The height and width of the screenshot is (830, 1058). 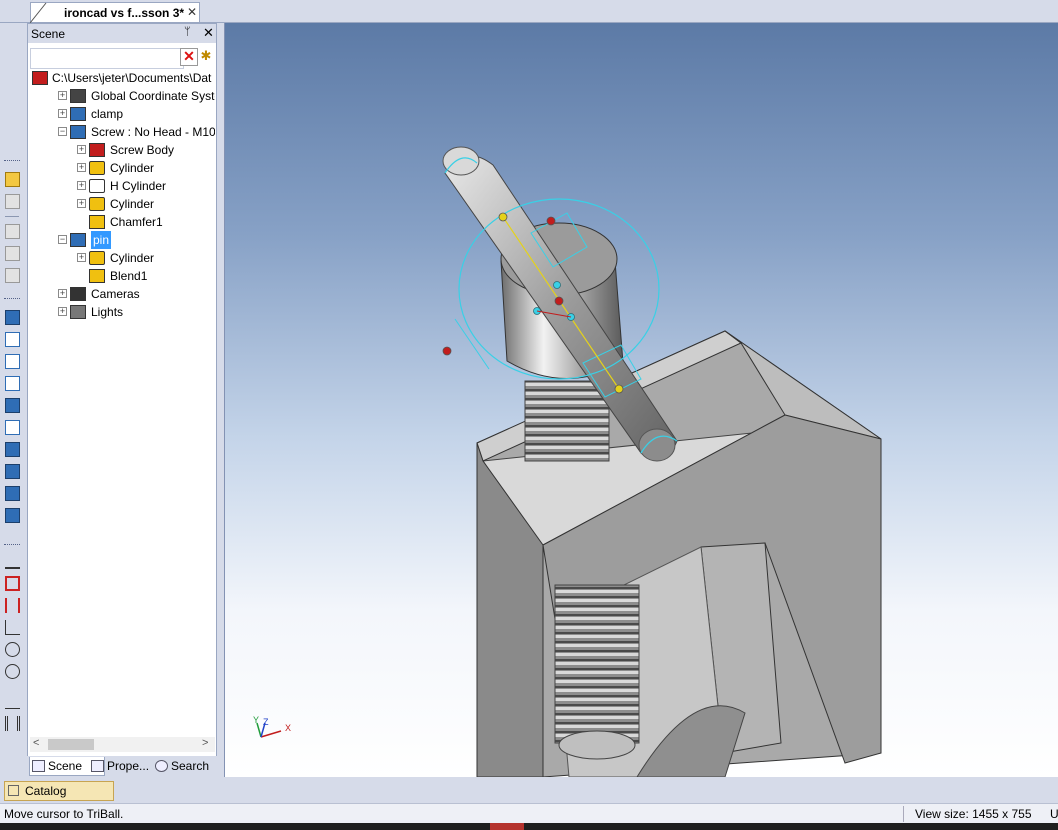 I want to click on axis-z-label: Z, so click(x=266, y=722).